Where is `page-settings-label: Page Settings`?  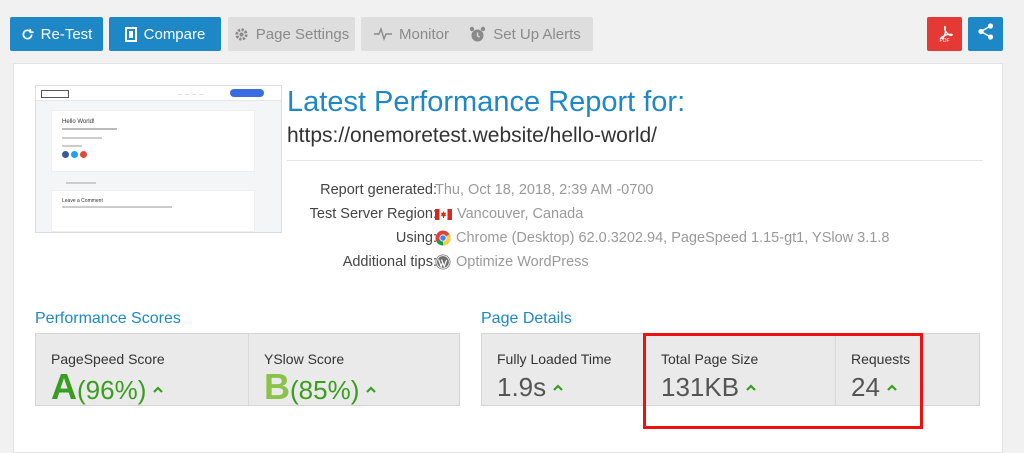
page-settings-label: Page Settings is located at coordinates (302, 34).